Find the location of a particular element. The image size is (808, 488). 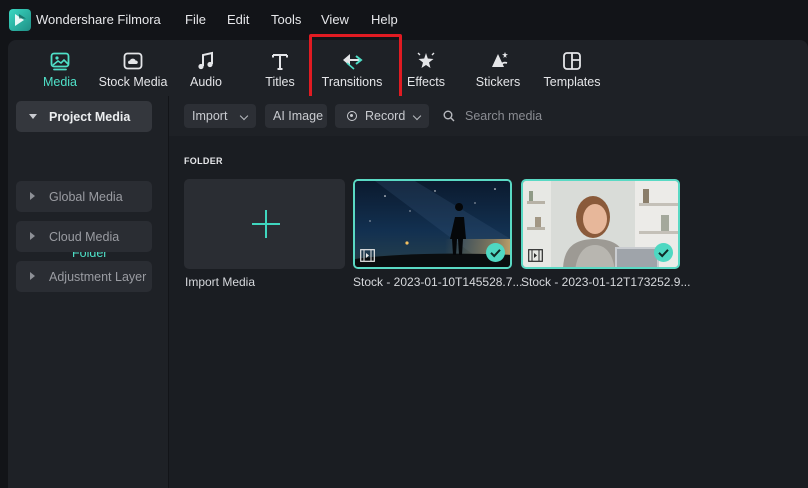

menu-edit: Edit is located at coordinates (238, 19).